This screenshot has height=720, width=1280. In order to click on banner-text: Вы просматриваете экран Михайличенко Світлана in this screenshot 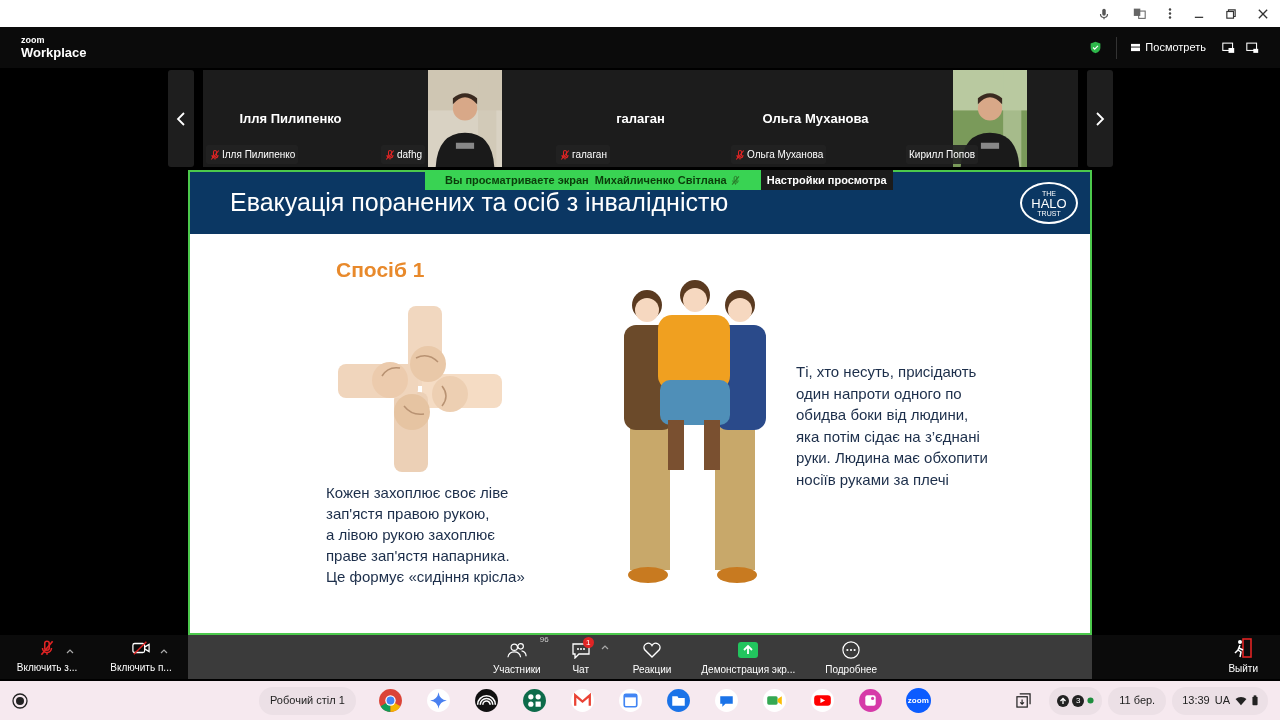, I will do `click(586, 180)`.